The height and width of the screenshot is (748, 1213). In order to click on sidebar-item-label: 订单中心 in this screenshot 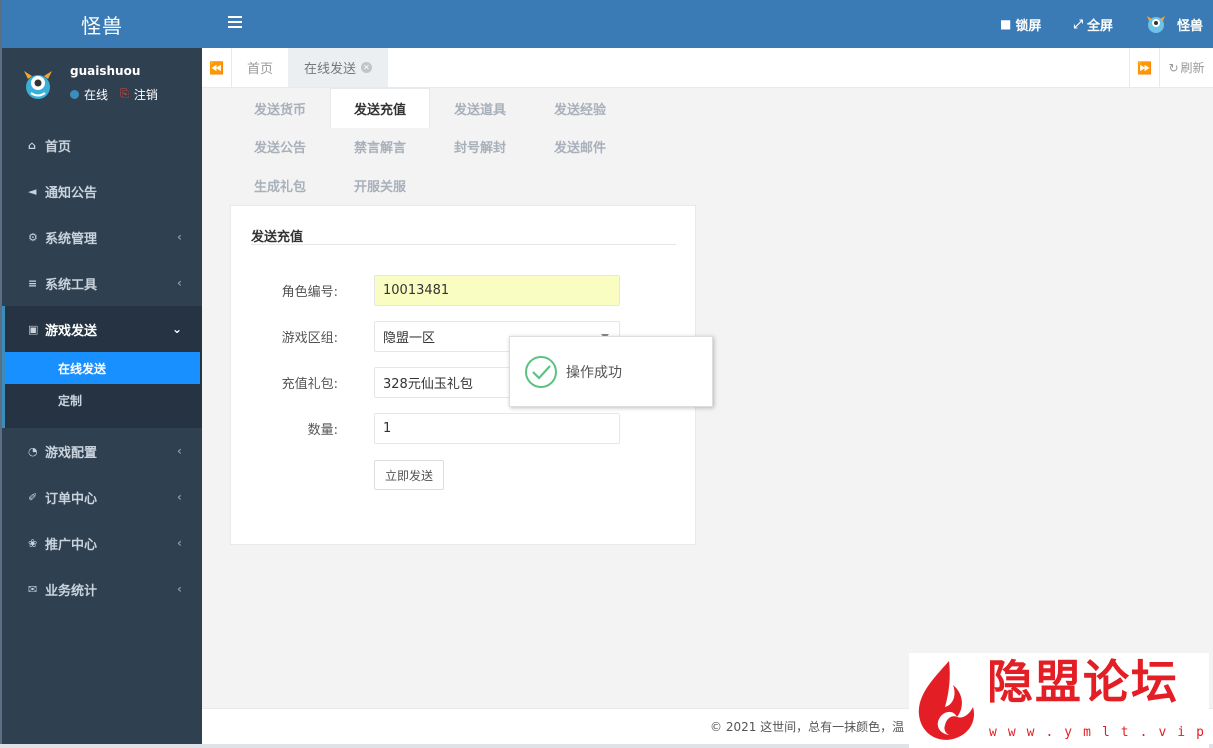, I will do `click(71, 499)`.